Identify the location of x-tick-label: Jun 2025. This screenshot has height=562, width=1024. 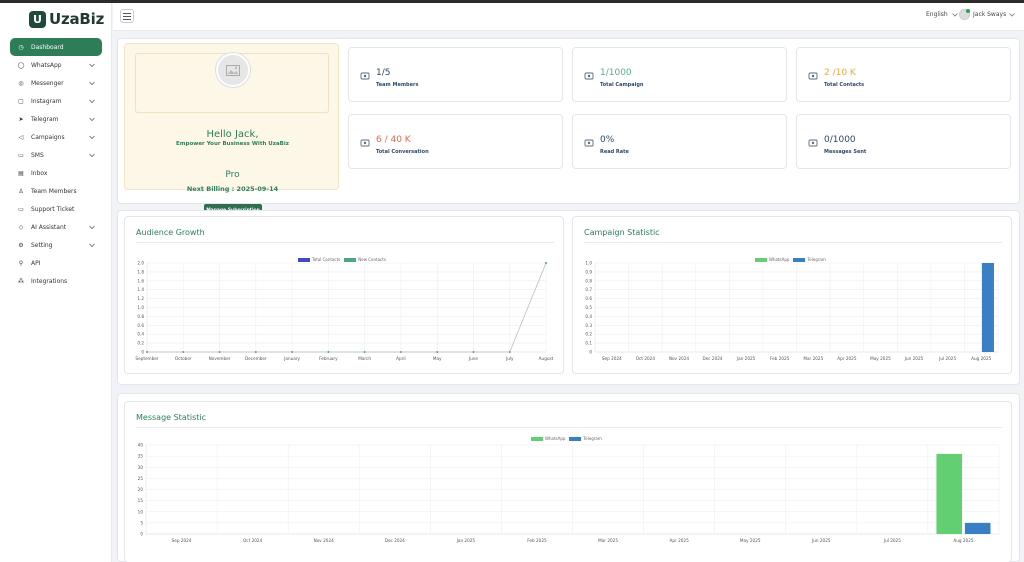
(914, 358).